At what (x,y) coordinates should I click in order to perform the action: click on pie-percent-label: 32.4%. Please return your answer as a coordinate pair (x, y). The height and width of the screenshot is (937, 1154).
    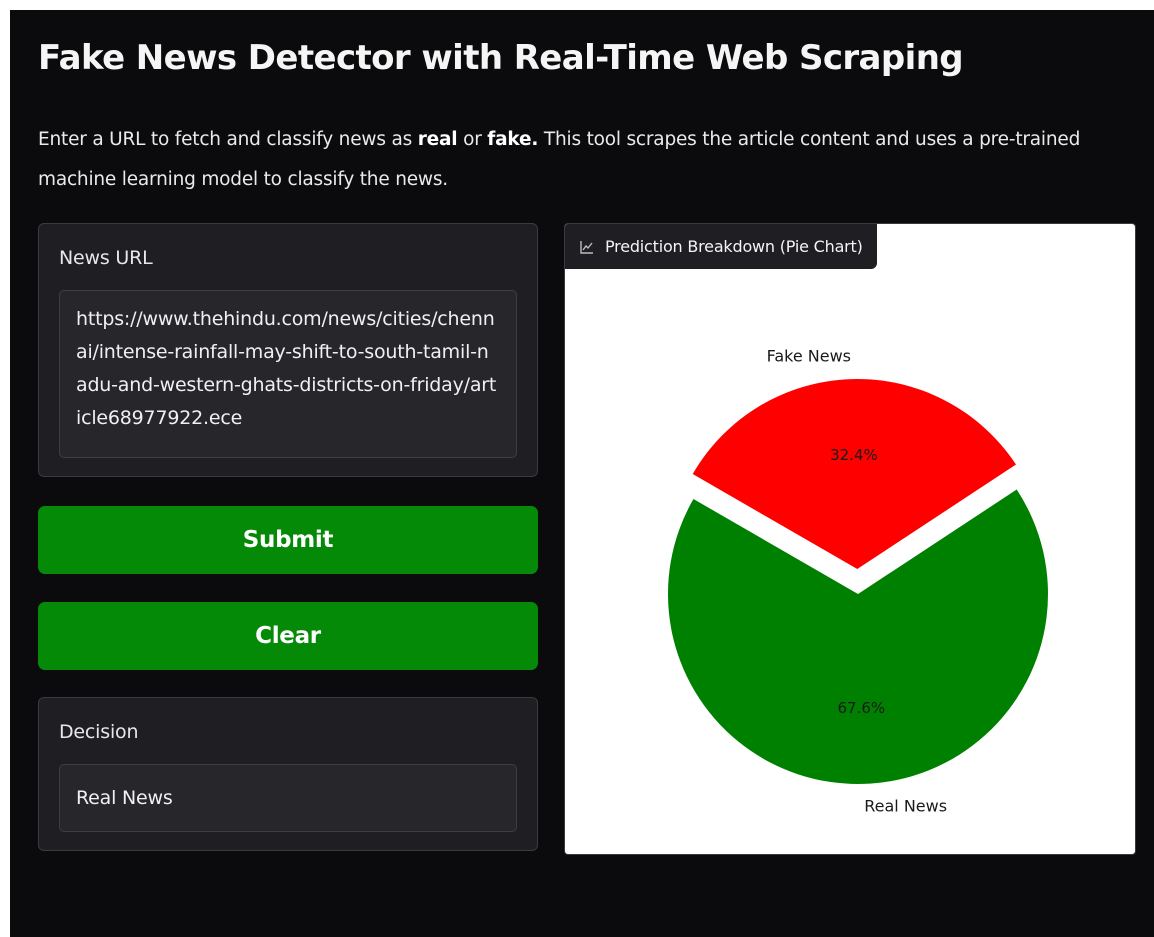
    Looking at the image, I should click on (854, 455).